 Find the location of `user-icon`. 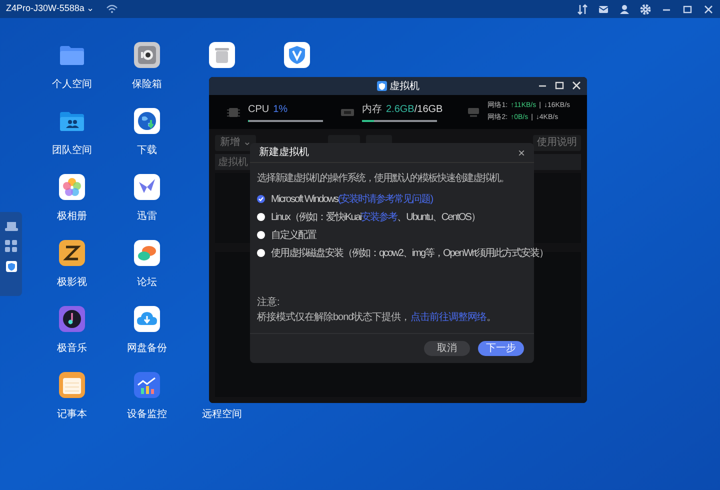

user-icon is located at coordinates (624, 9).